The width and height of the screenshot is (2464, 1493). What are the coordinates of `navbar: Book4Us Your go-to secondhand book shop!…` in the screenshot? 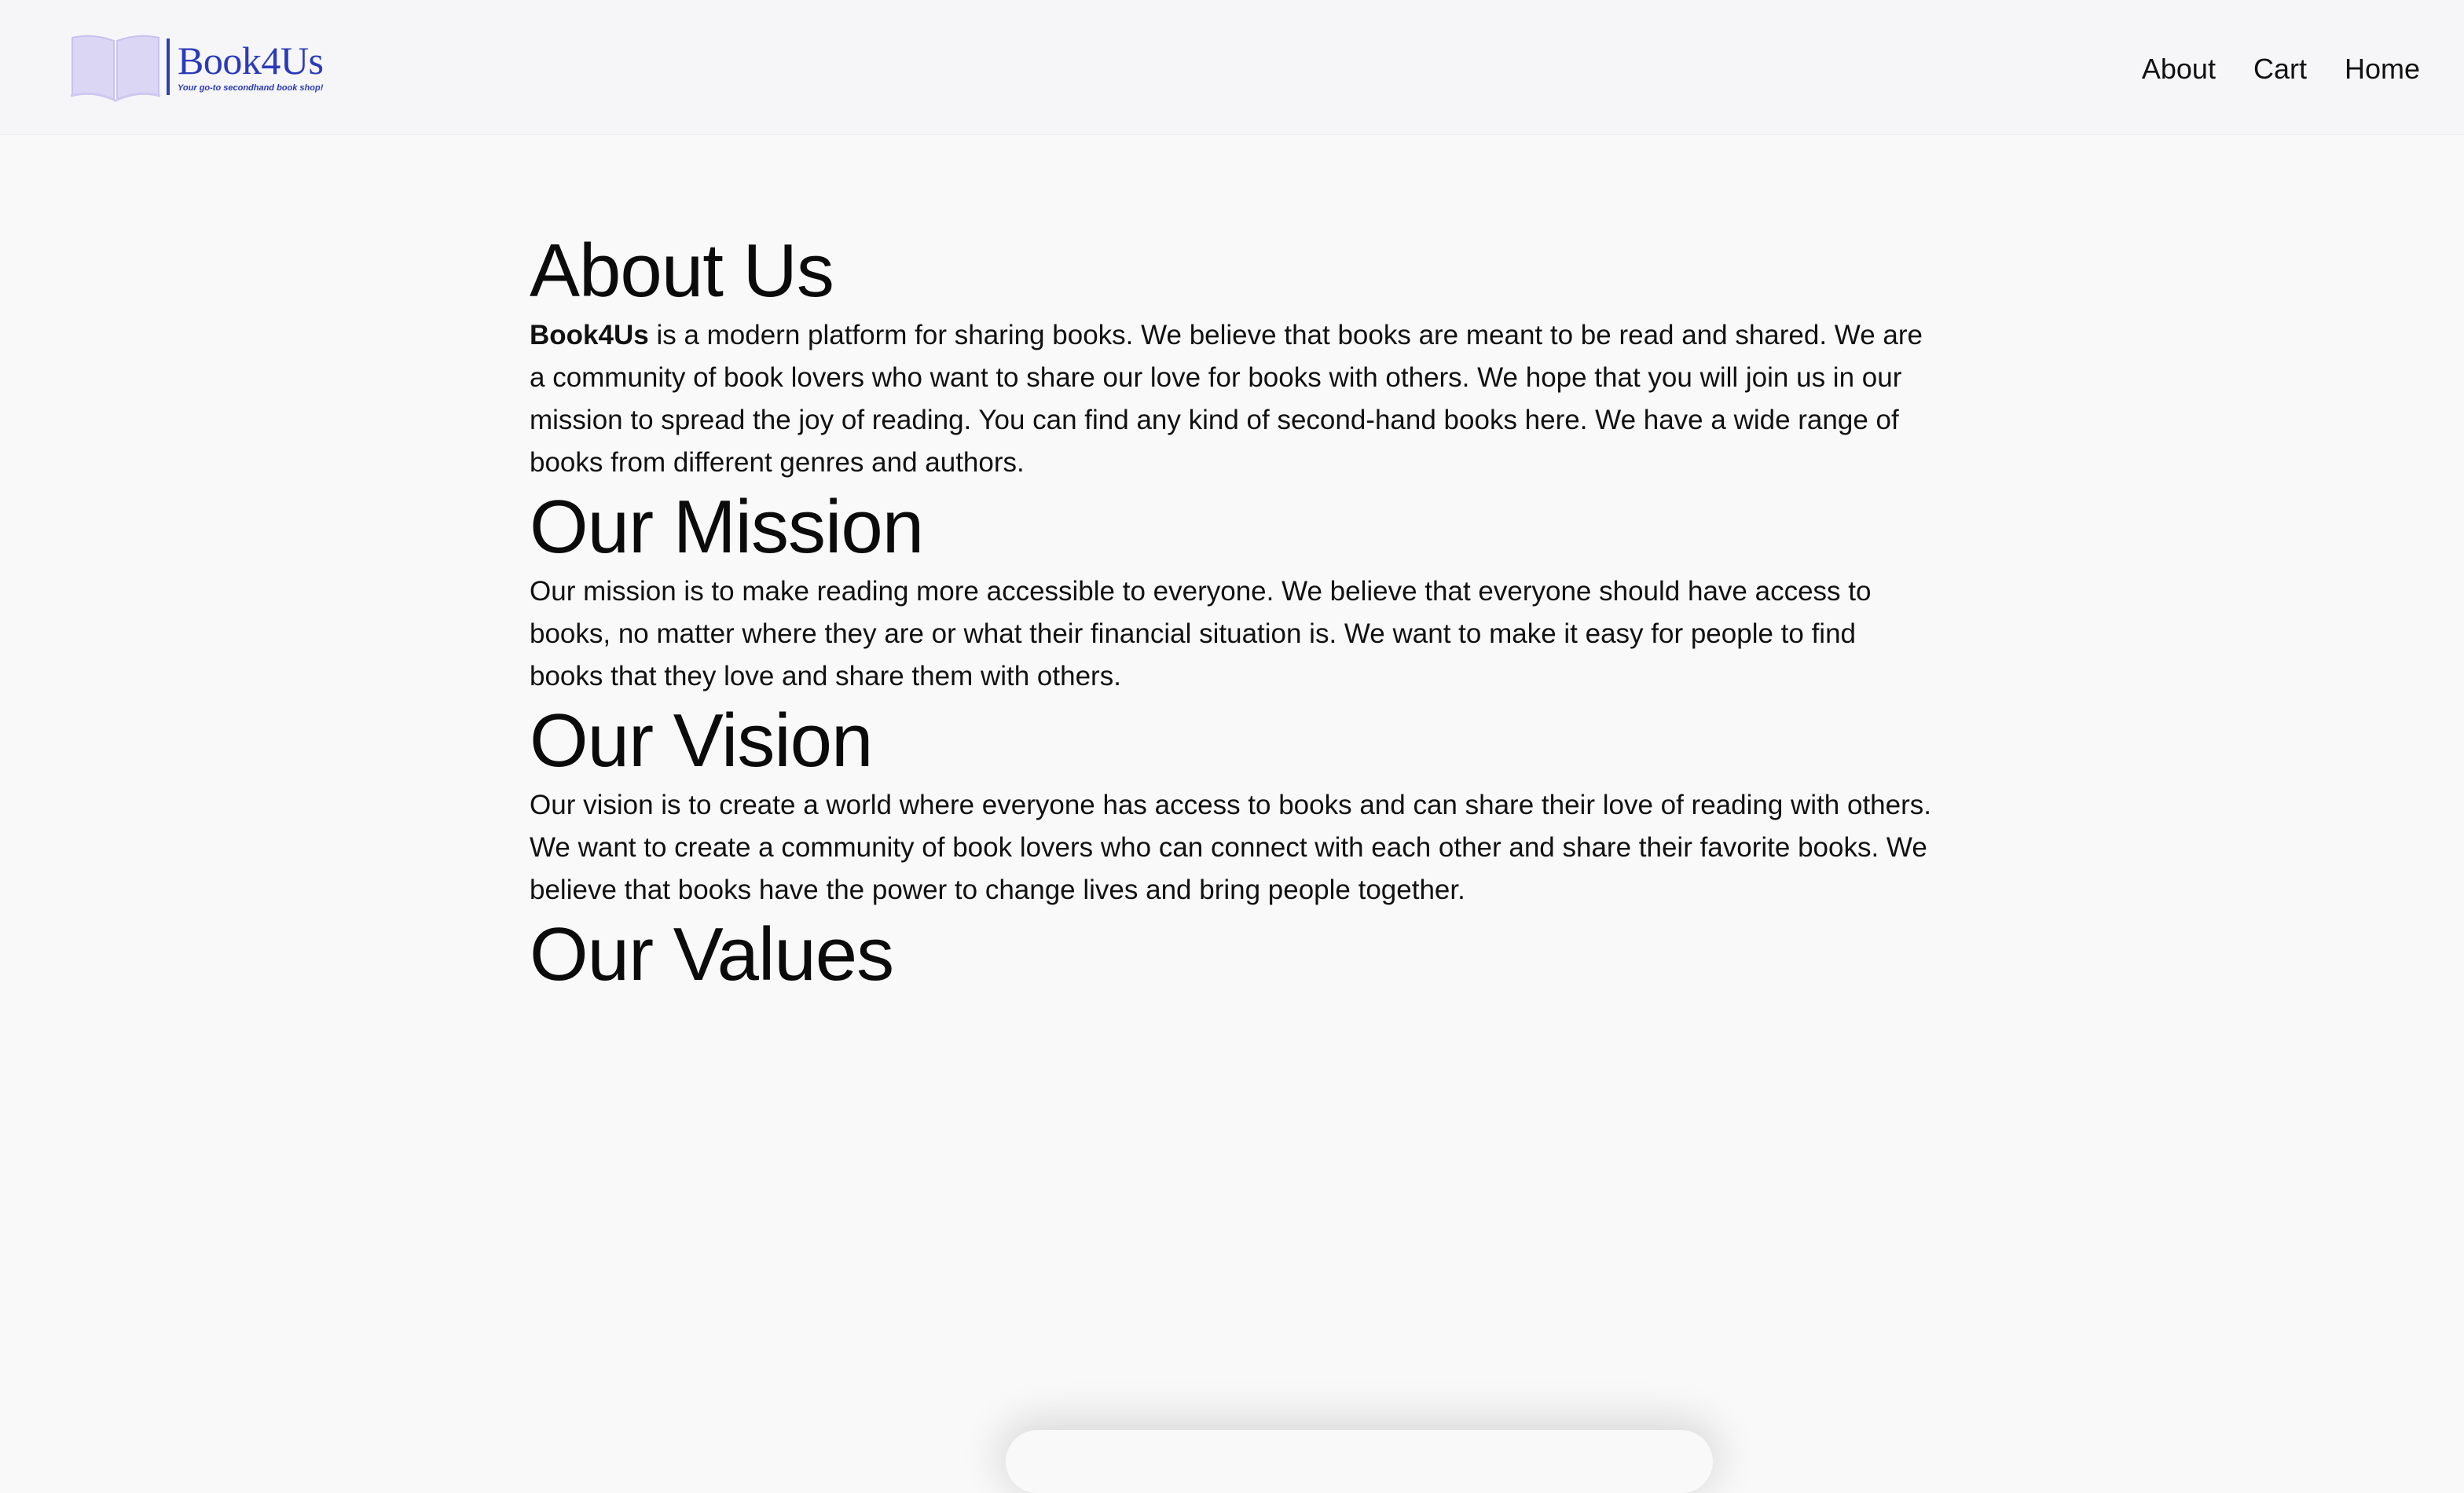 It's located at (1232, 67).